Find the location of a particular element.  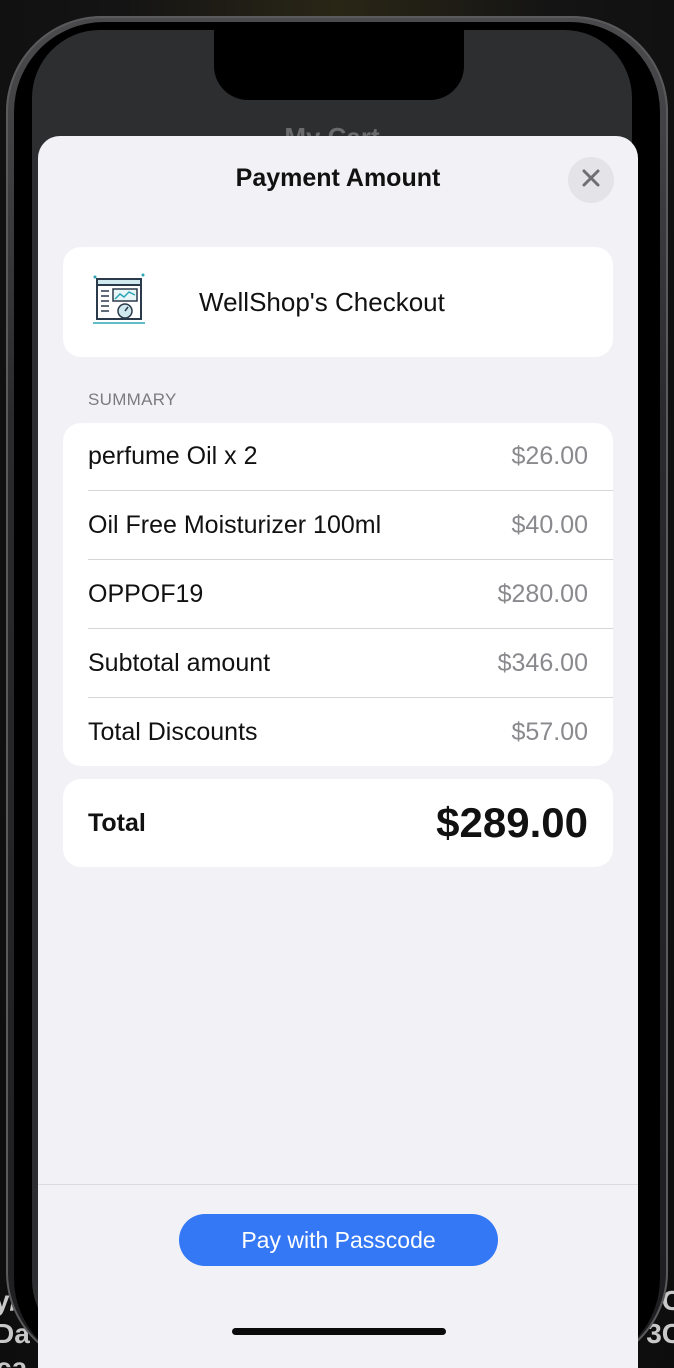

summary-row-label: Total Discounts is located at coordinates (173, 732).